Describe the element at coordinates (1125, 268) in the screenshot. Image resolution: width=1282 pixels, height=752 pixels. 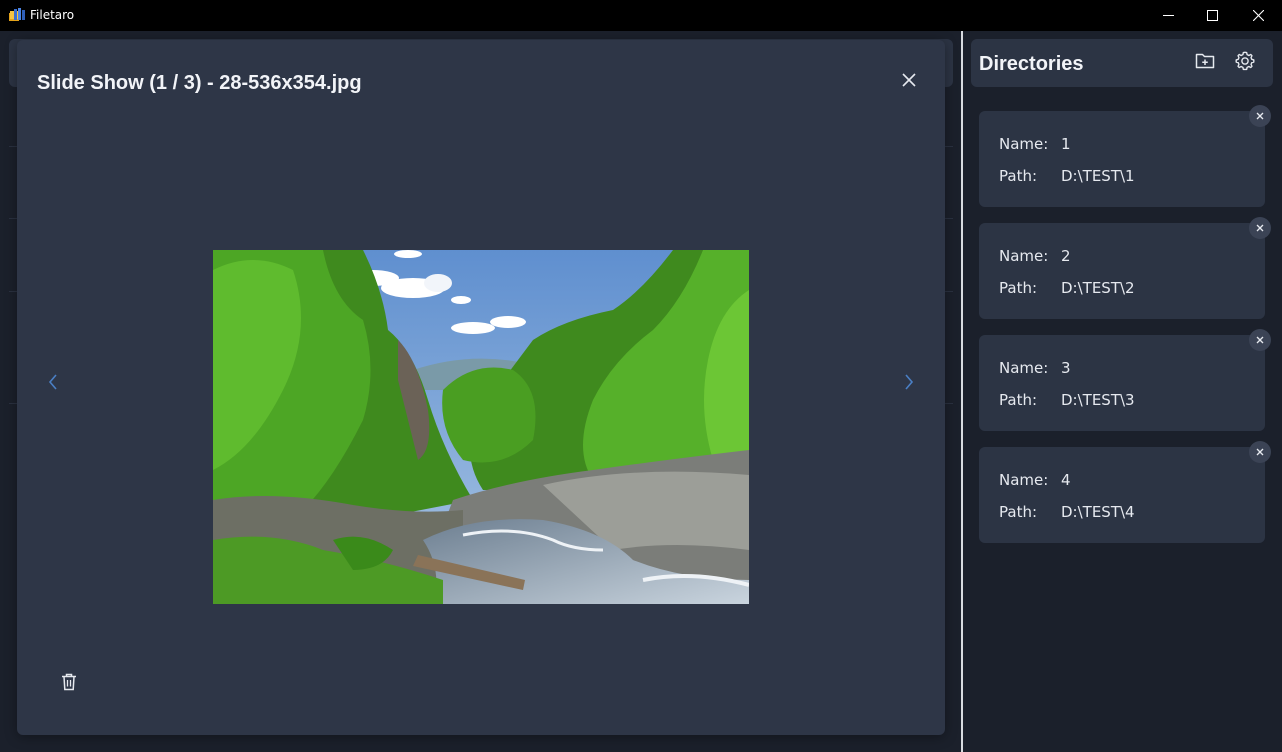
I see `directory-card: Name: 2 Path: D:\TEST\2` at that location.